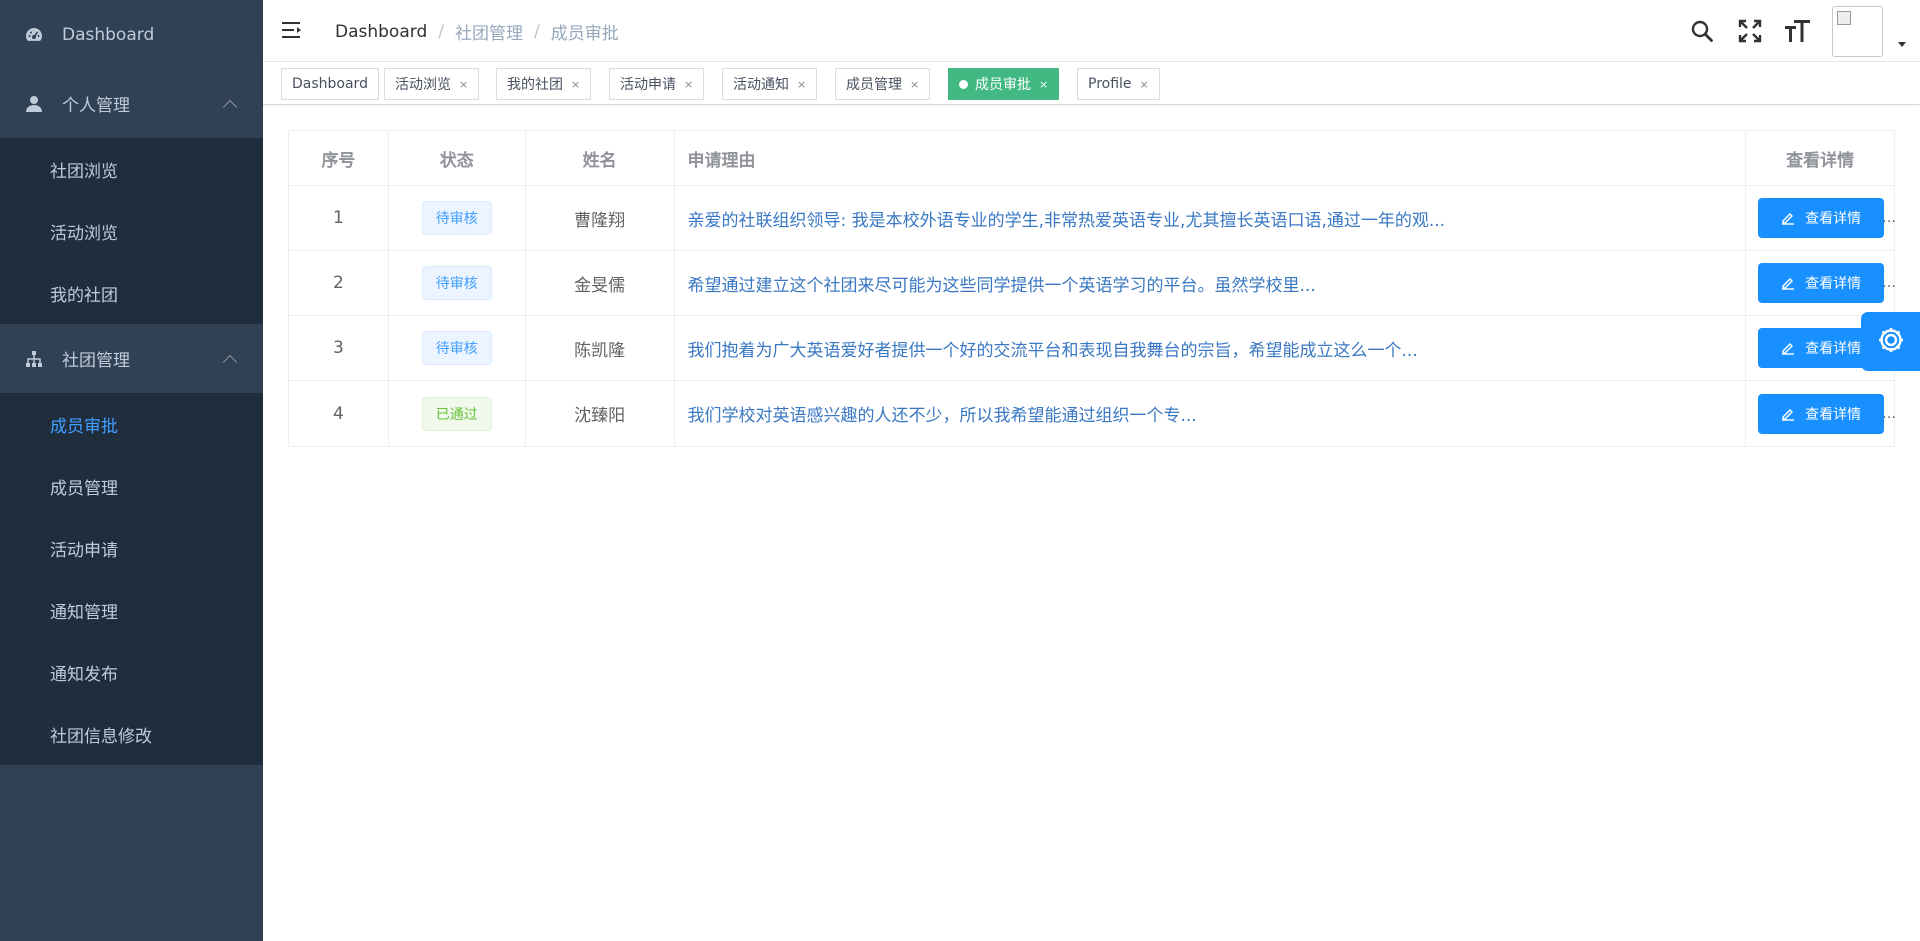 This screenshot has width=1920, height=941. What do you see at coordinates (34, 35) in the screenshot?
I see `dashboard-icon` at bounding box center [34, 35].